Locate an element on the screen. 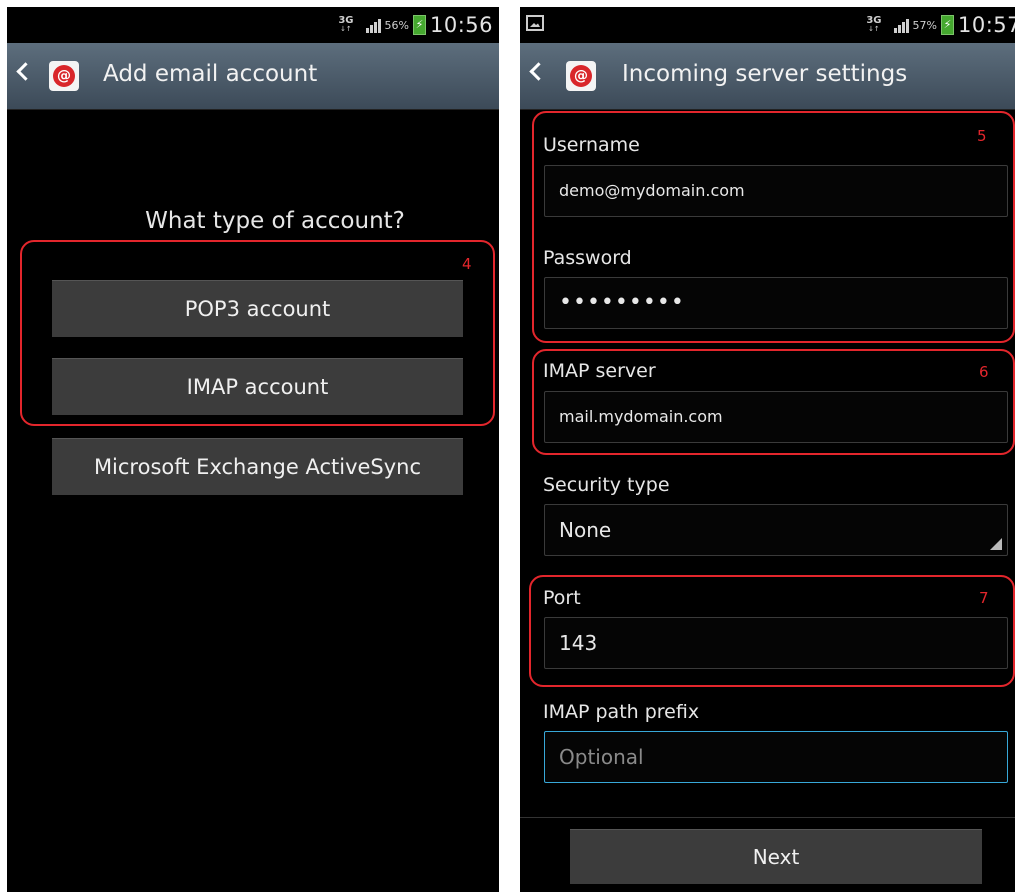  annotation-number-4: 4 is located at coordinates (467, 264).